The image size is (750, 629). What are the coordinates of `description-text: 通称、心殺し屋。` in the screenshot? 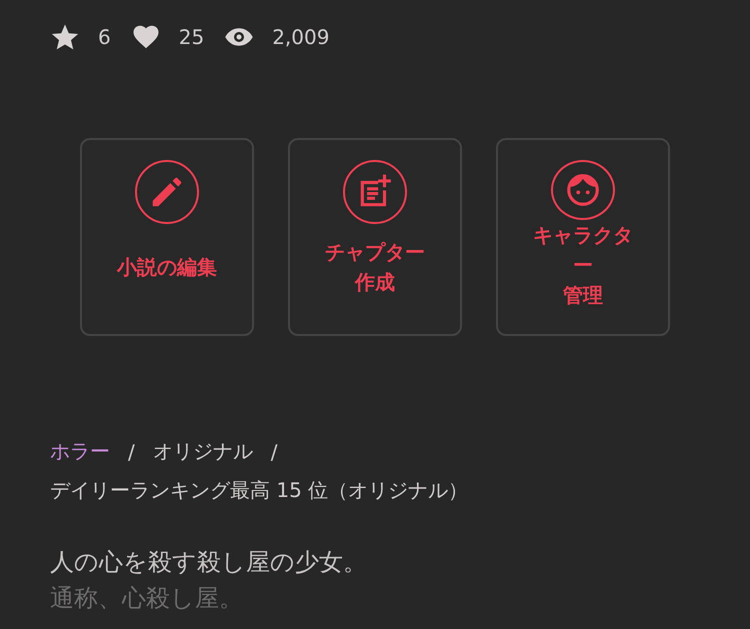 It's located at (147, 598).